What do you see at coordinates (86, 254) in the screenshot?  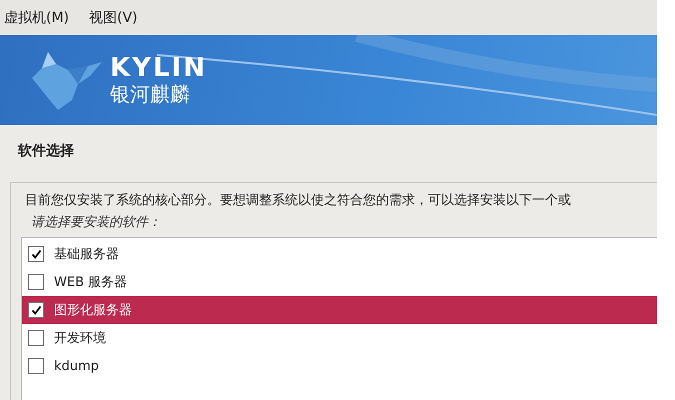 I see `software-label: 基础服务器` at bounding box center [86, 254].